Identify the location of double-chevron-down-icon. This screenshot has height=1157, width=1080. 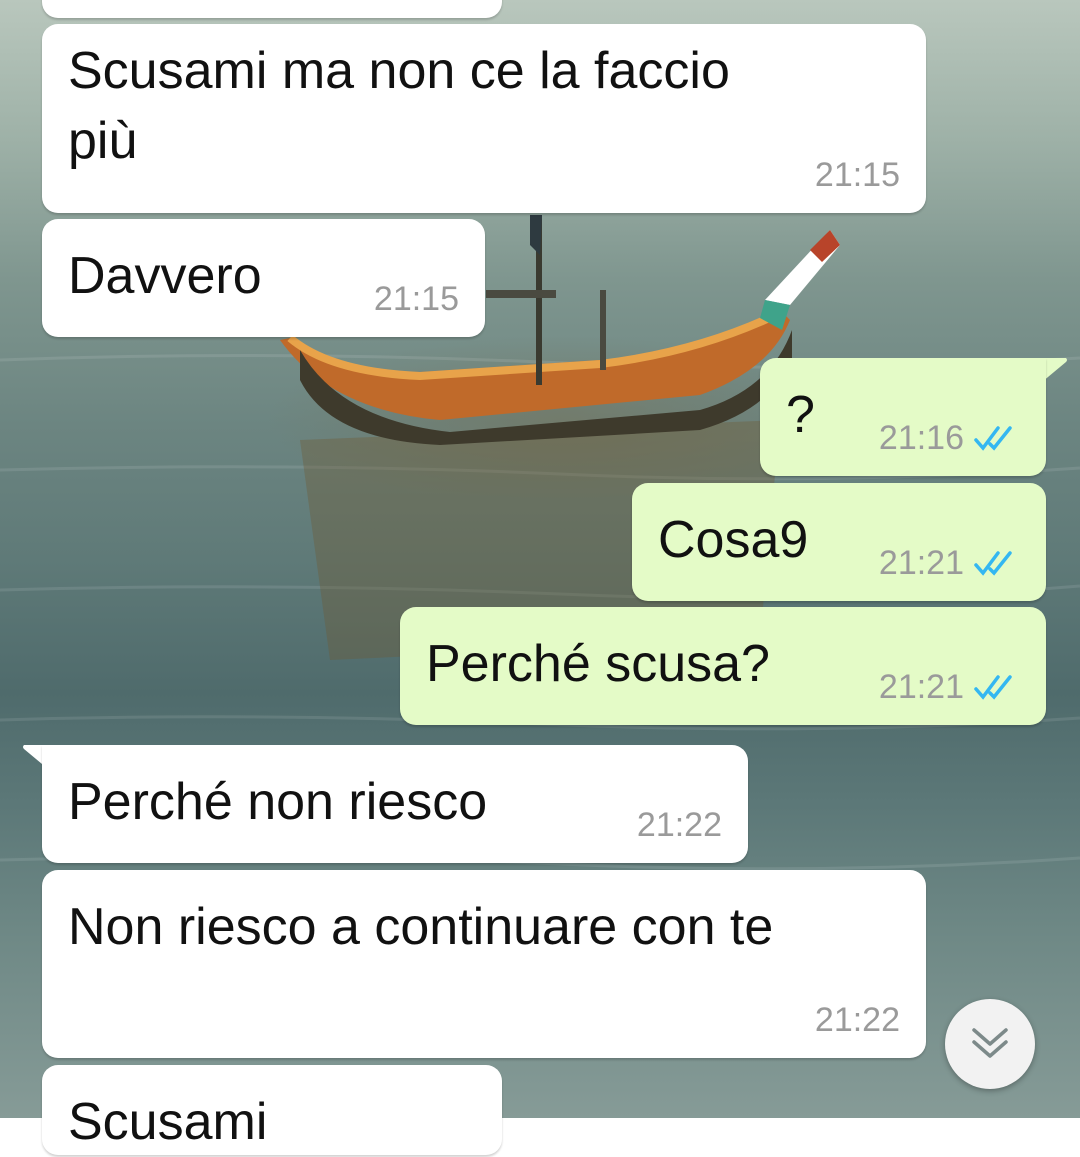
(990, 1043).